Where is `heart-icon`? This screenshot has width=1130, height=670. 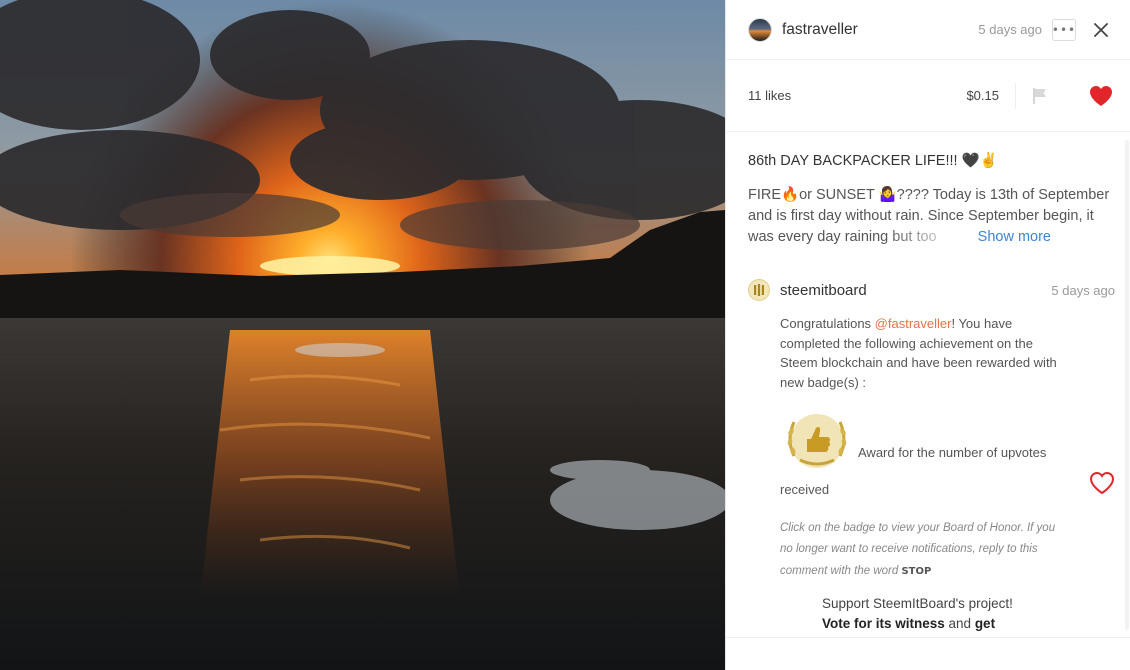 heart-icon is located at coordinates (1101, 95).